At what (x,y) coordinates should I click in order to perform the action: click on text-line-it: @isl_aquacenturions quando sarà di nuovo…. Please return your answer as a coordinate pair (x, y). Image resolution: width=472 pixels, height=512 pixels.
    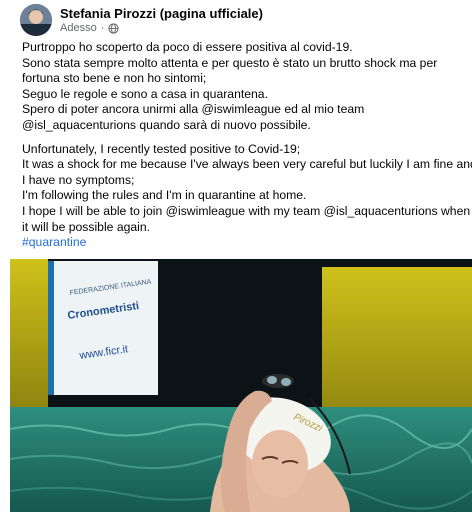
    Looking at the image, I should click on (166, 124).